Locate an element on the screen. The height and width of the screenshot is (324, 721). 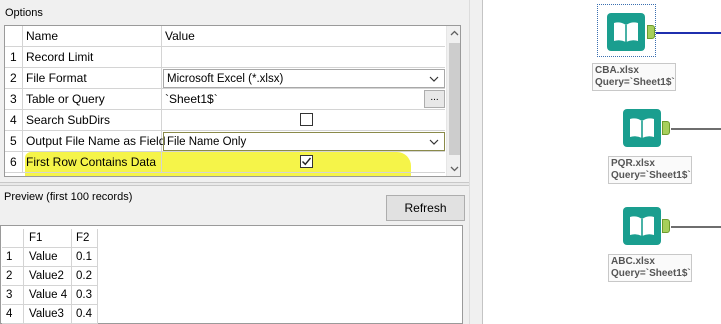
pane-divider is located at coordinates (476, 162).